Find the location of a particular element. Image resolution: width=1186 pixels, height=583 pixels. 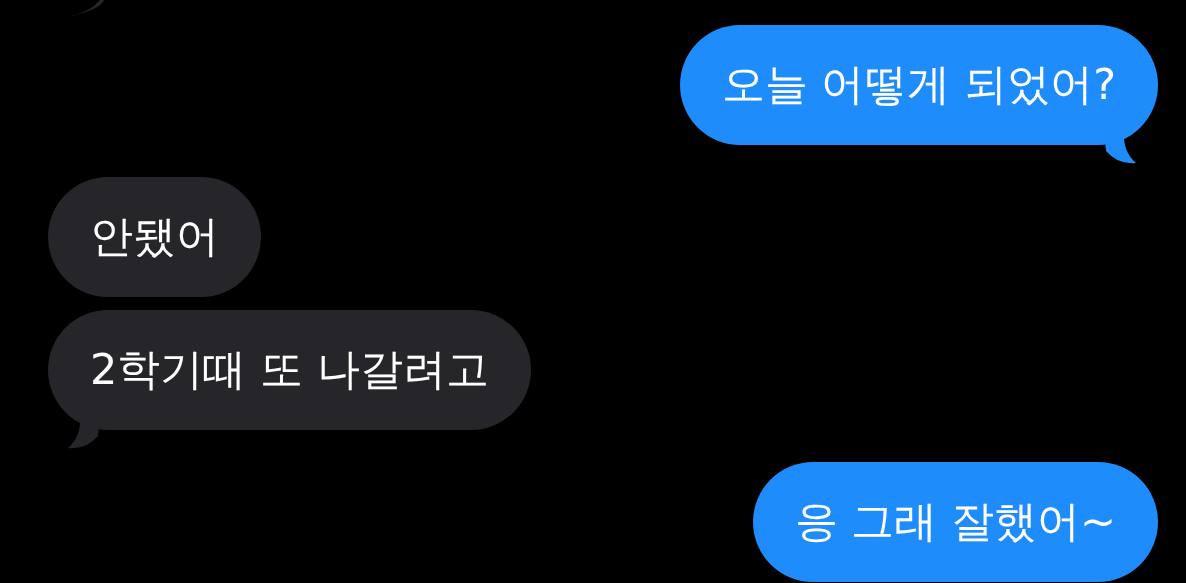

message-bubble: 안됐어 is located at coordinates (154, 237).